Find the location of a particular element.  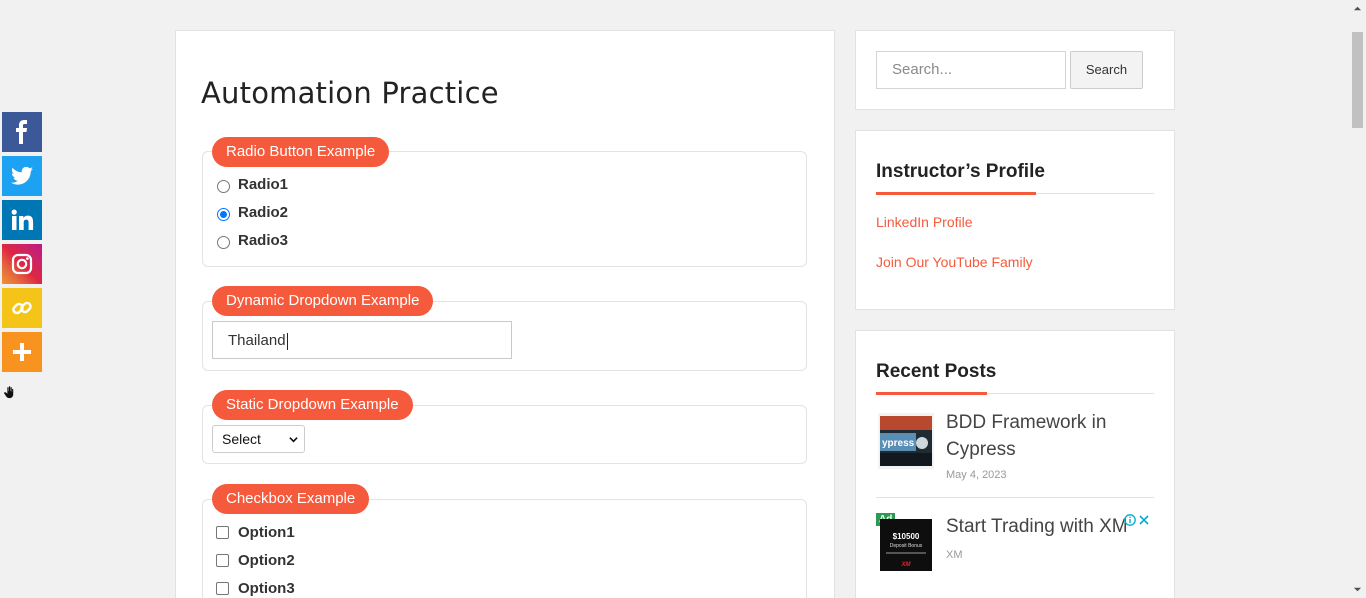

radio-option-radio2: Radio2 is located at coordinates (252, 212).